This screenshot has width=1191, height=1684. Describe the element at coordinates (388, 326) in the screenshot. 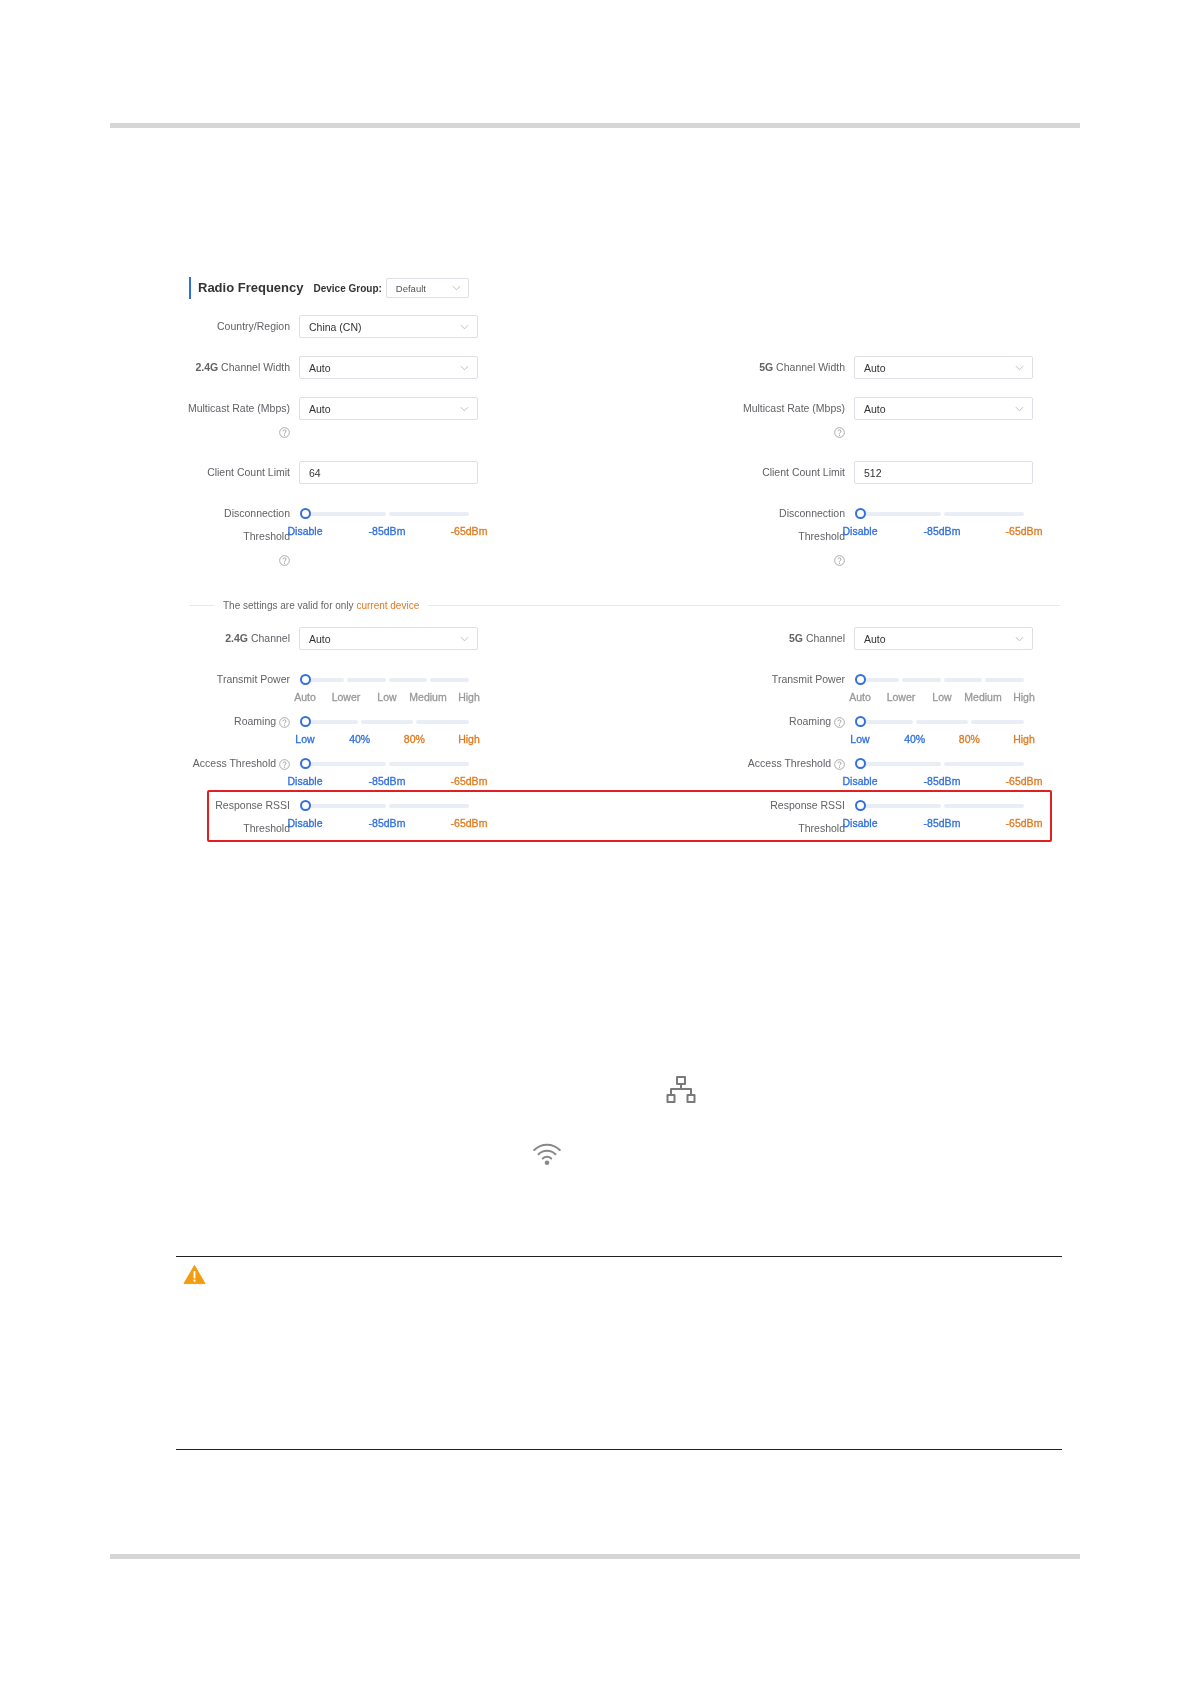

I see `dropdown: China (CN)` at that location.